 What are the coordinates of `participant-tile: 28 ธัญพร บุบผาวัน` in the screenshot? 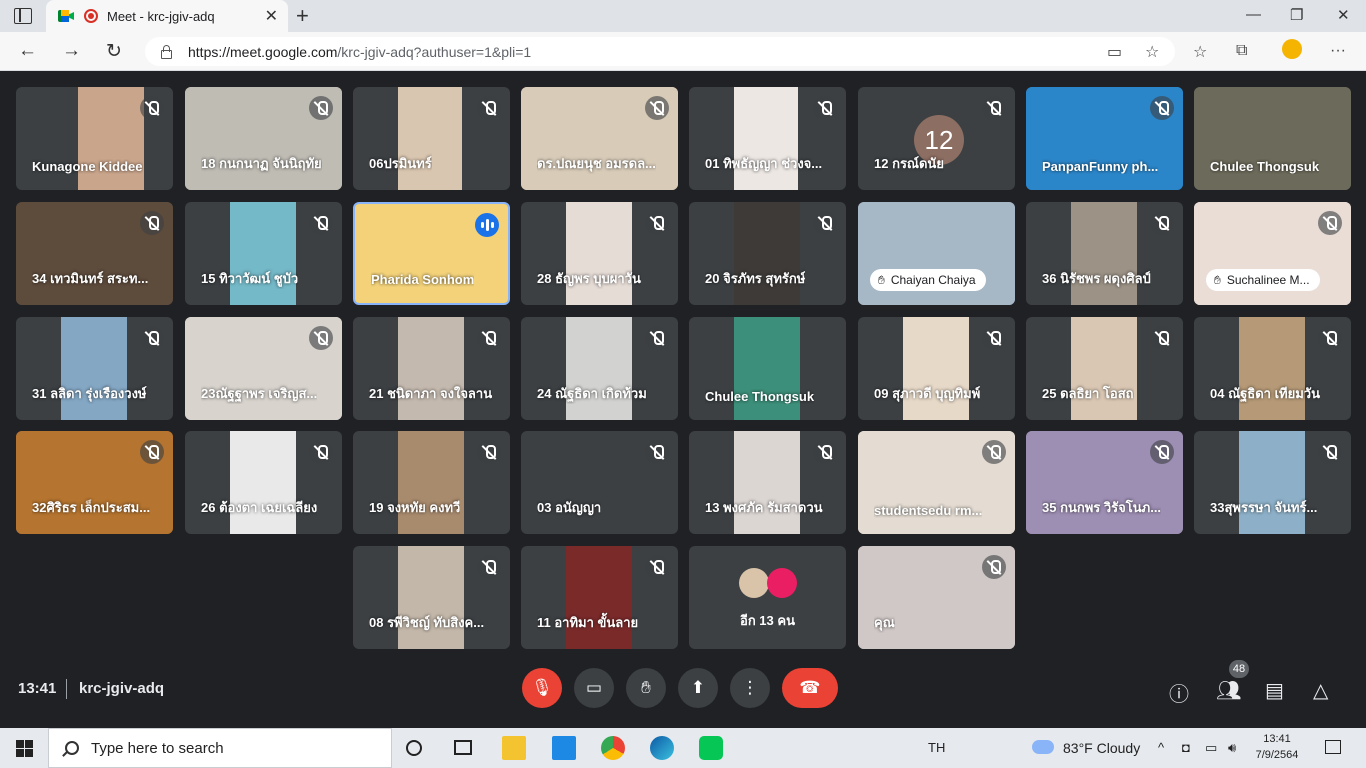 It's located at (599, 253).